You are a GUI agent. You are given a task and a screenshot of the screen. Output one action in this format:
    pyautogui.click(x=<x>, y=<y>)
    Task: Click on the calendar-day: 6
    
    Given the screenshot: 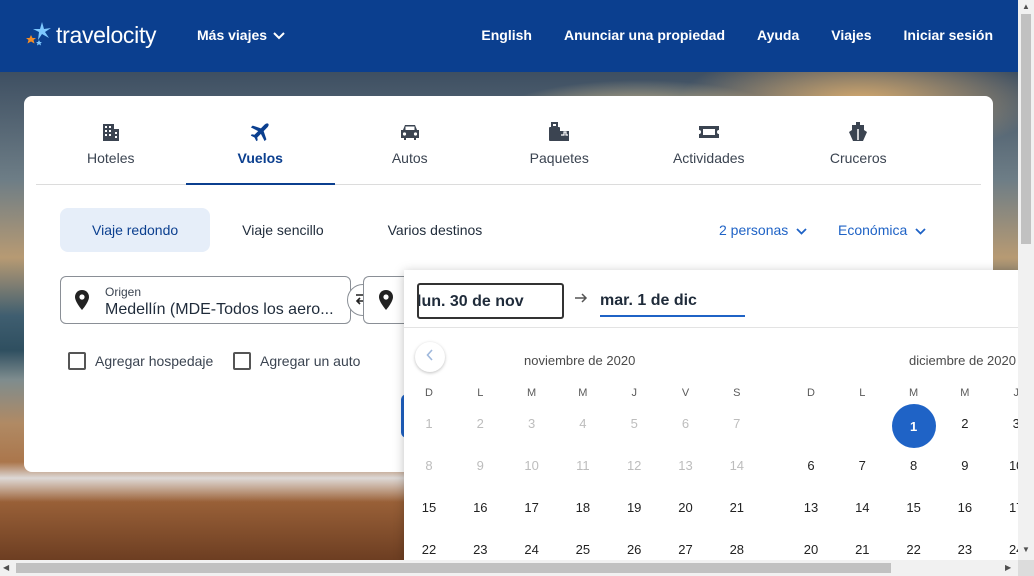 What is the action you would take?
    pyautogui.click(x=811, y=468)
    